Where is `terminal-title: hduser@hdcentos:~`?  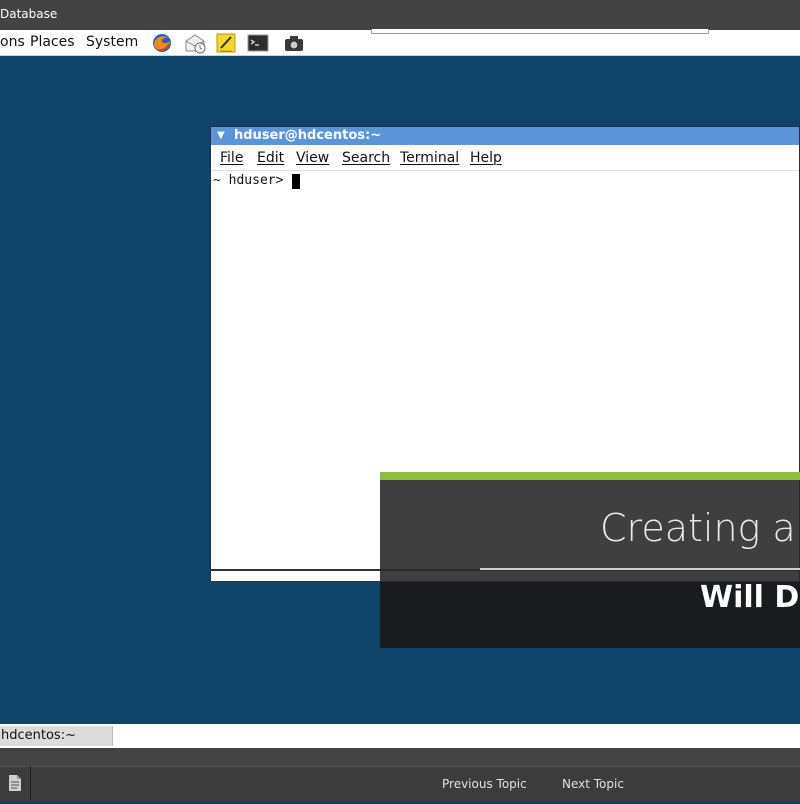 terminal-title: hduser@hdcentos:~ is located at coordinates (308, 135).